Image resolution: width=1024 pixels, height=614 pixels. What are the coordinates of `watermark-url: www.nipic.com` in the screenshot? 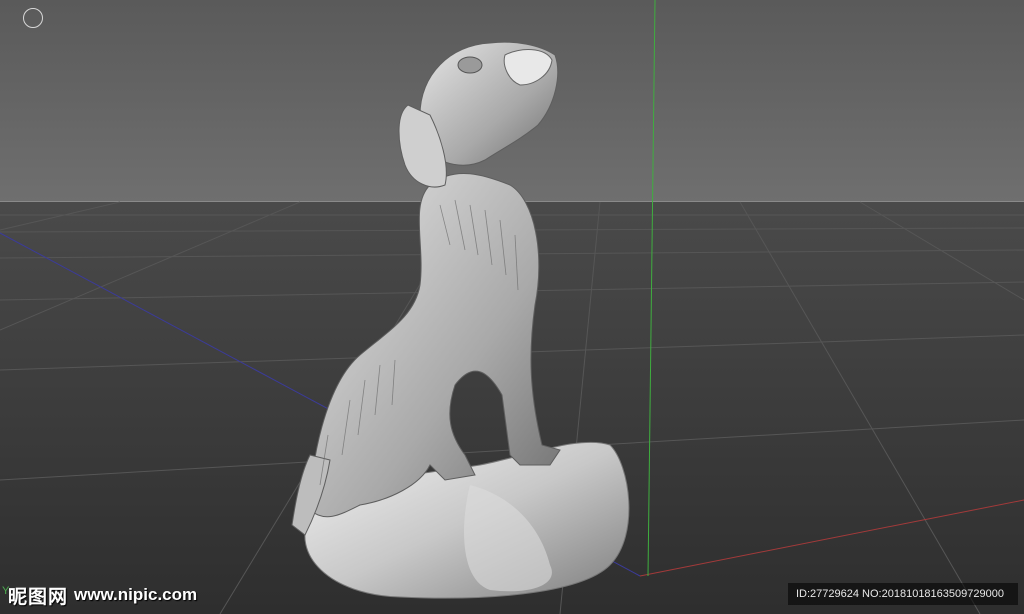 It's located at (136, 594).